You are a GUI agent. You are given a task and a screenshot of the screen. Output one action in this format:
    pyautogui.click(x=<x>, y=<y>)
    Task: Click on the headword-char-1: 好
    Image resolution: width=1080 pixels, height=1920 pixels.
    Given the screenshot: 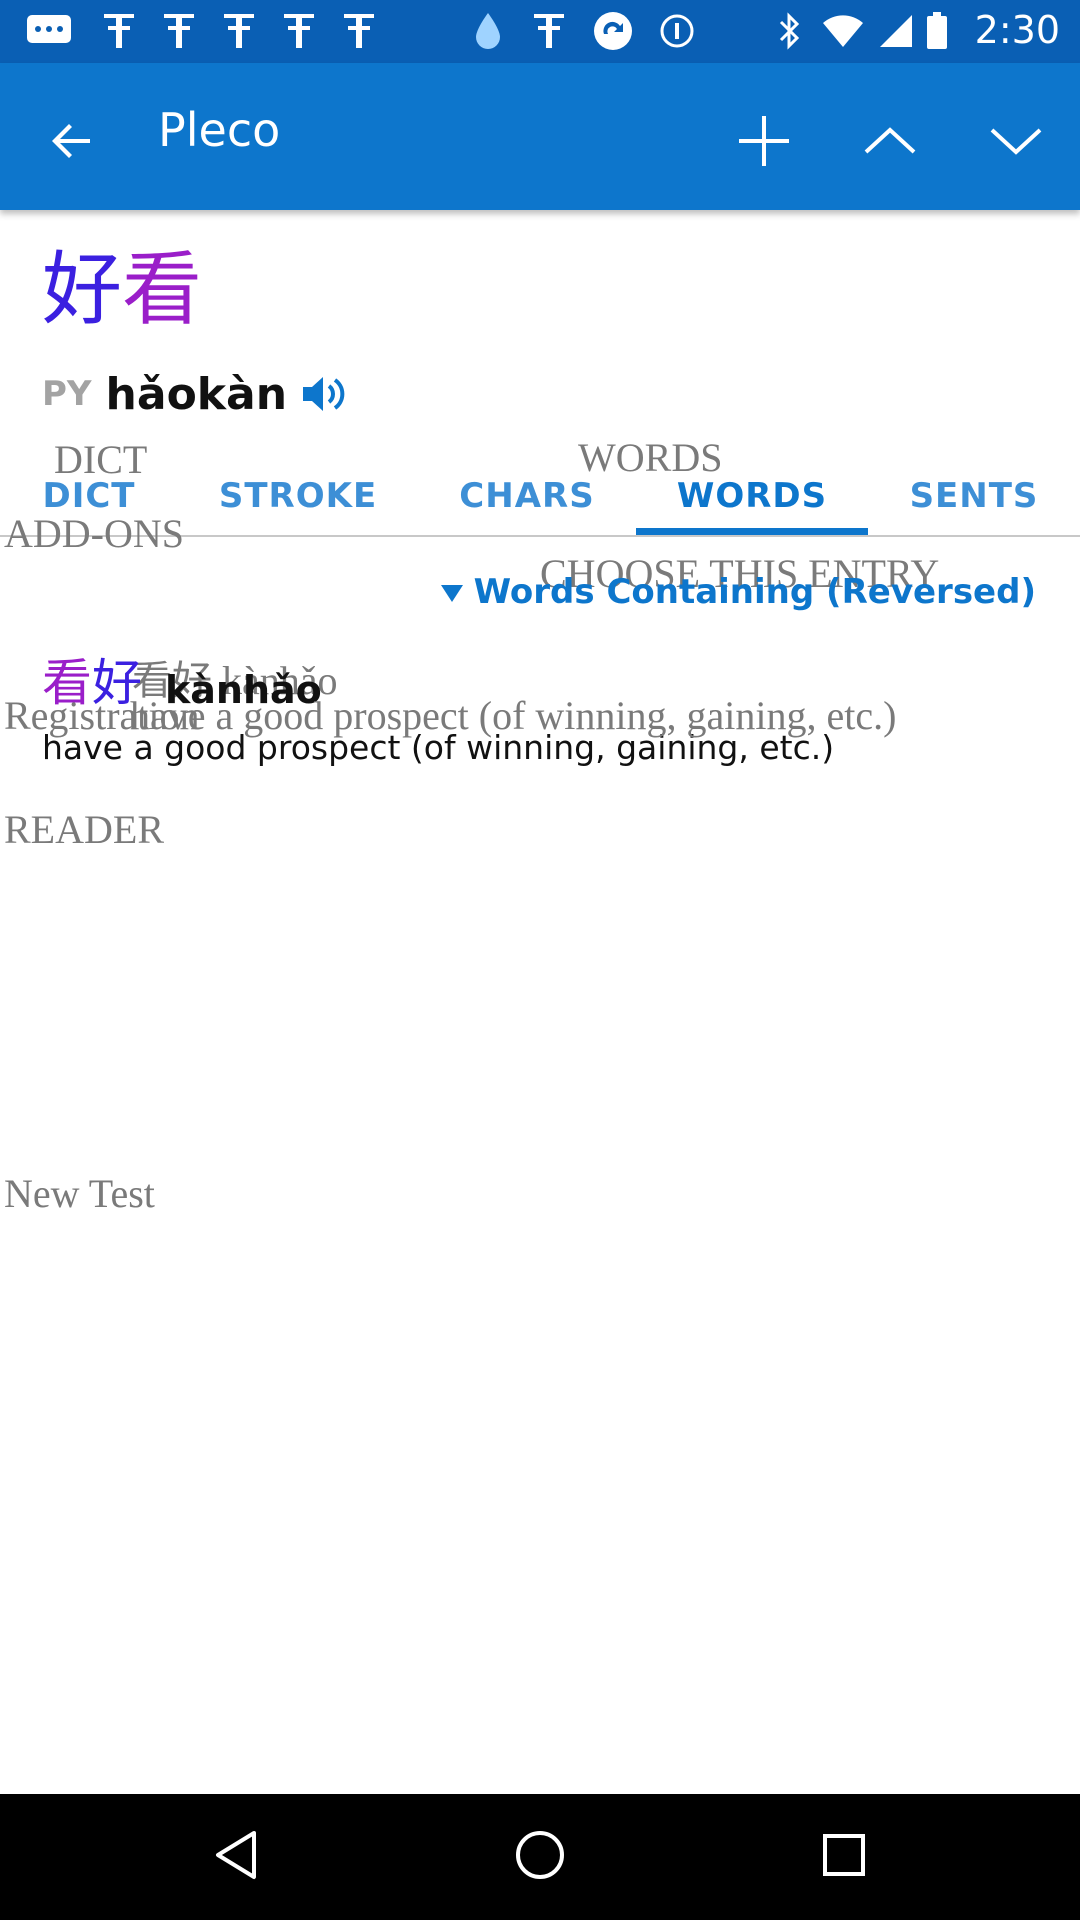 What is the action you would take?
    pyautogui.click(x=82, y=289)
    